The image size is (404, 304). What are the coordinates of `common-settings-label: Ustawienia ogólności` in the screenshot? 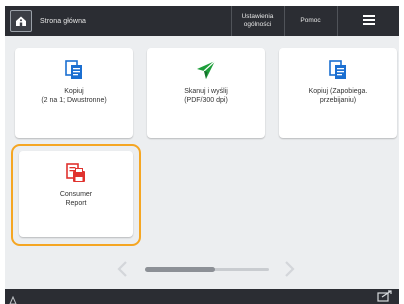 It's located at (257, 20).